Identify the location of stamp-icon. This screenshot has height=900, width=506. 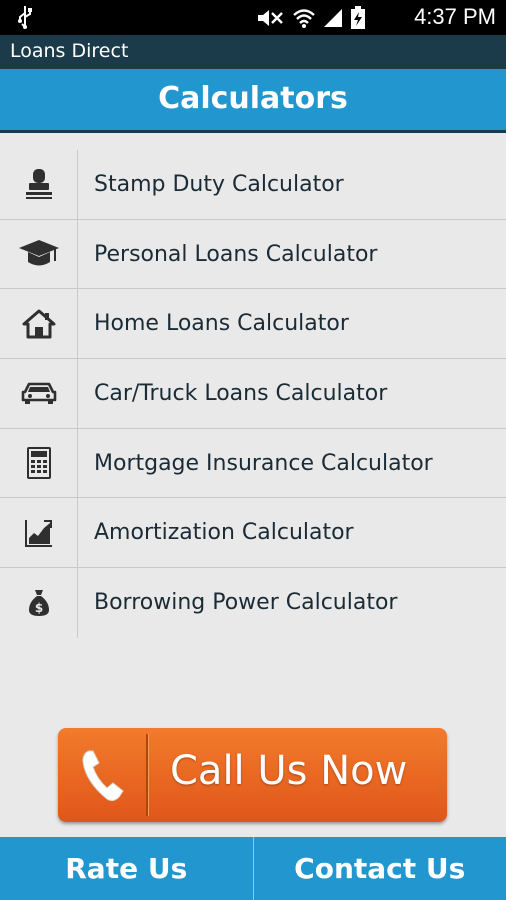
(39, 184).